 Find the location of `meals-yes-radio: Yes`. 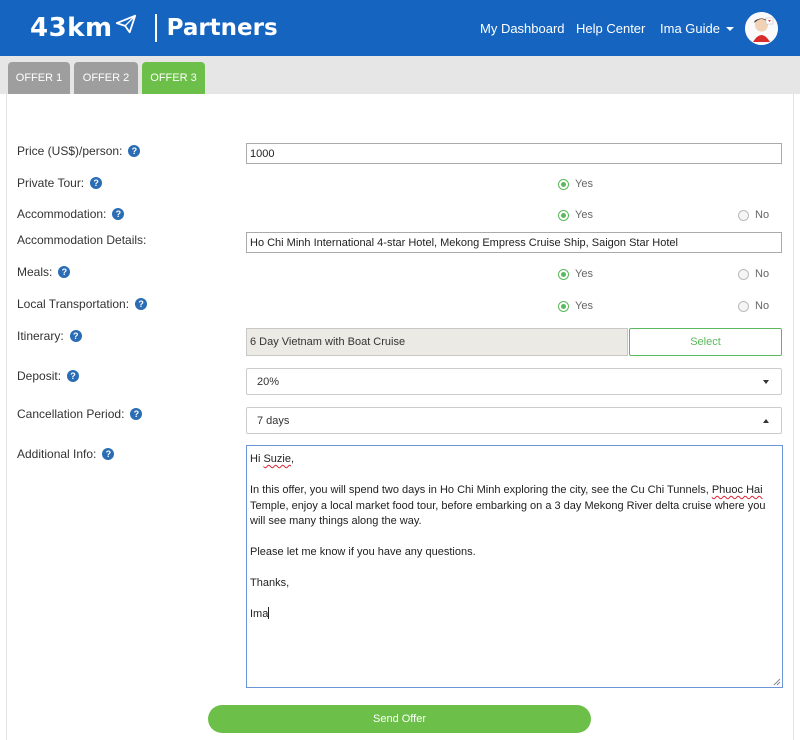

meals-yes-radio: Yes is located at coordinates (575, 274).